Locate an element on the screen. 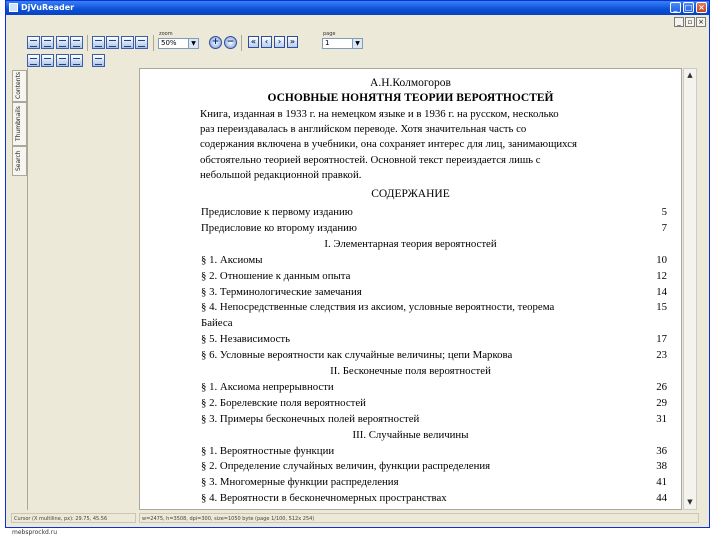 This screenshot has width=720, height=540. toc-entry-page: 29 is located at coordinates (661, 402).